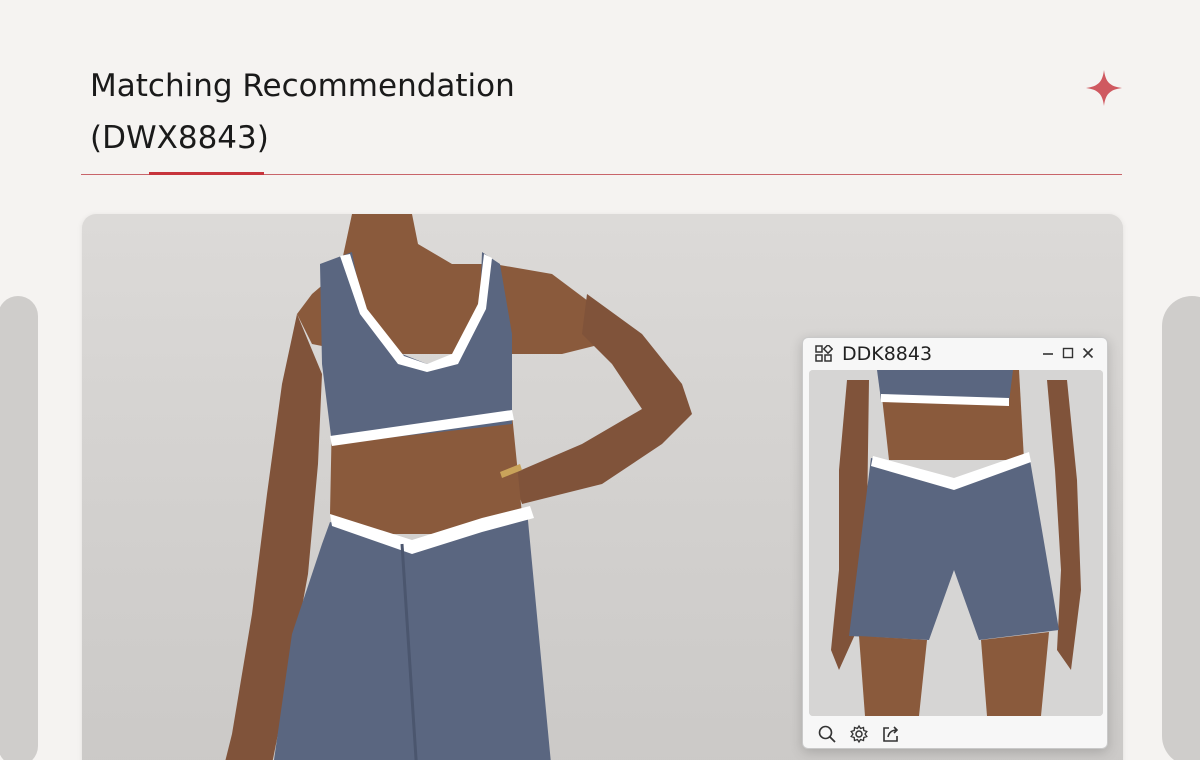 The image size is (1200, 760). What do you see at coordinates (1181, 528) in the screenshot?
I see `next-card` at bounding box center [1181, 528].